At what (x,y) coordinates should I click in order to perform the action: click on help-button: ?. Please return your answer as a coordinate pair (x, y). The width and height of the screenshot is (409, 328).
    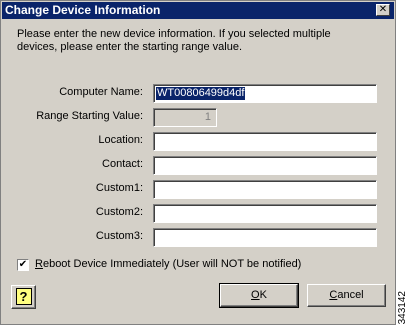
    Looking at the image, I should click on (23, 297).